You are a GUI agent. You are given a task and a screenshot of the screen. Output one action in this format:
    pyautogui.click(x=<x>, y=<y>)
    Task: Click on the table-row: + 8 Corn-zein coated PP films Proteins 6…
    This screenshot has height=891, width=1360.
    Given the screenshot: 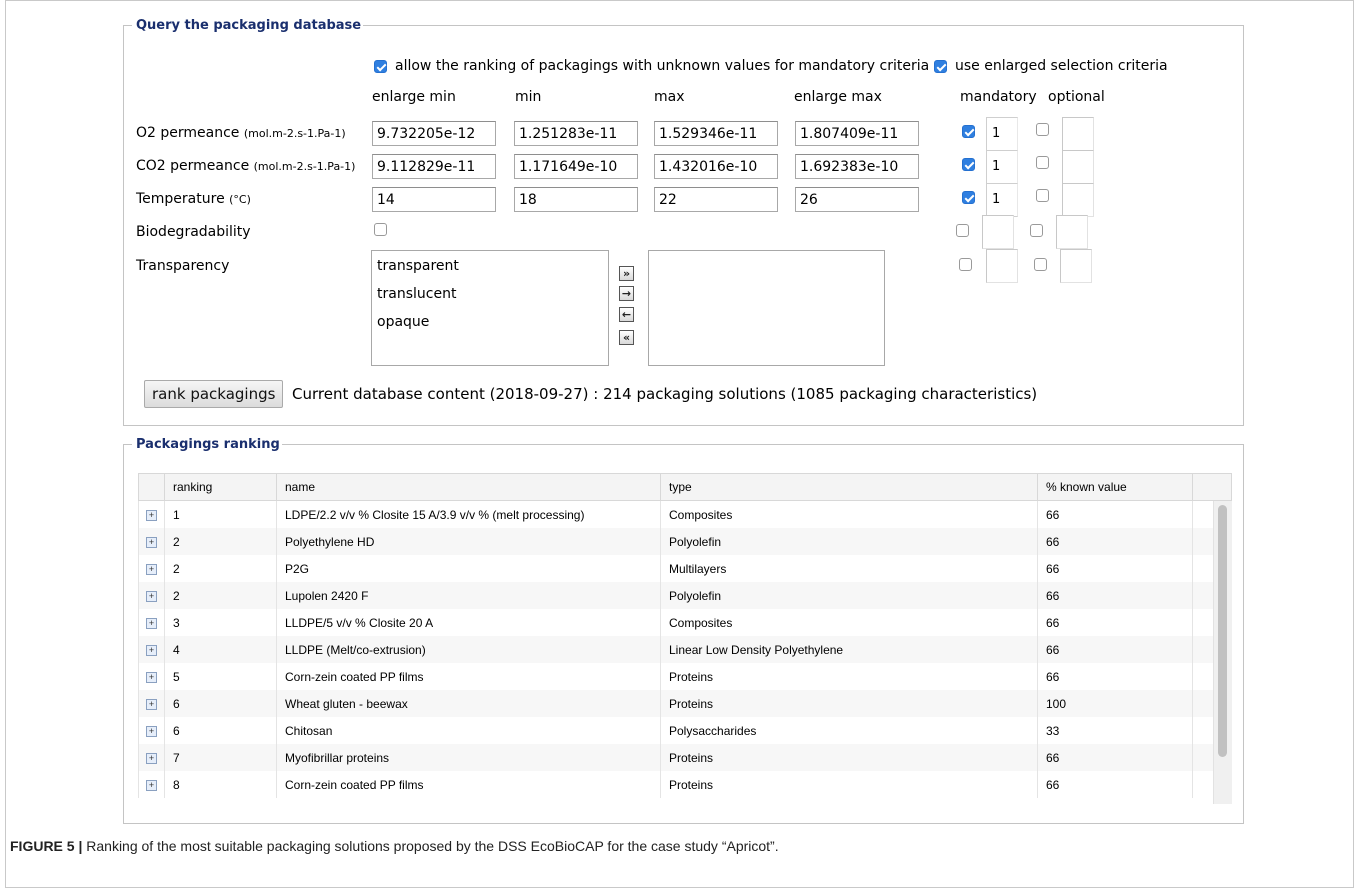 What is the action you would take?
    pyautogui.click(x=685, y=784)
    